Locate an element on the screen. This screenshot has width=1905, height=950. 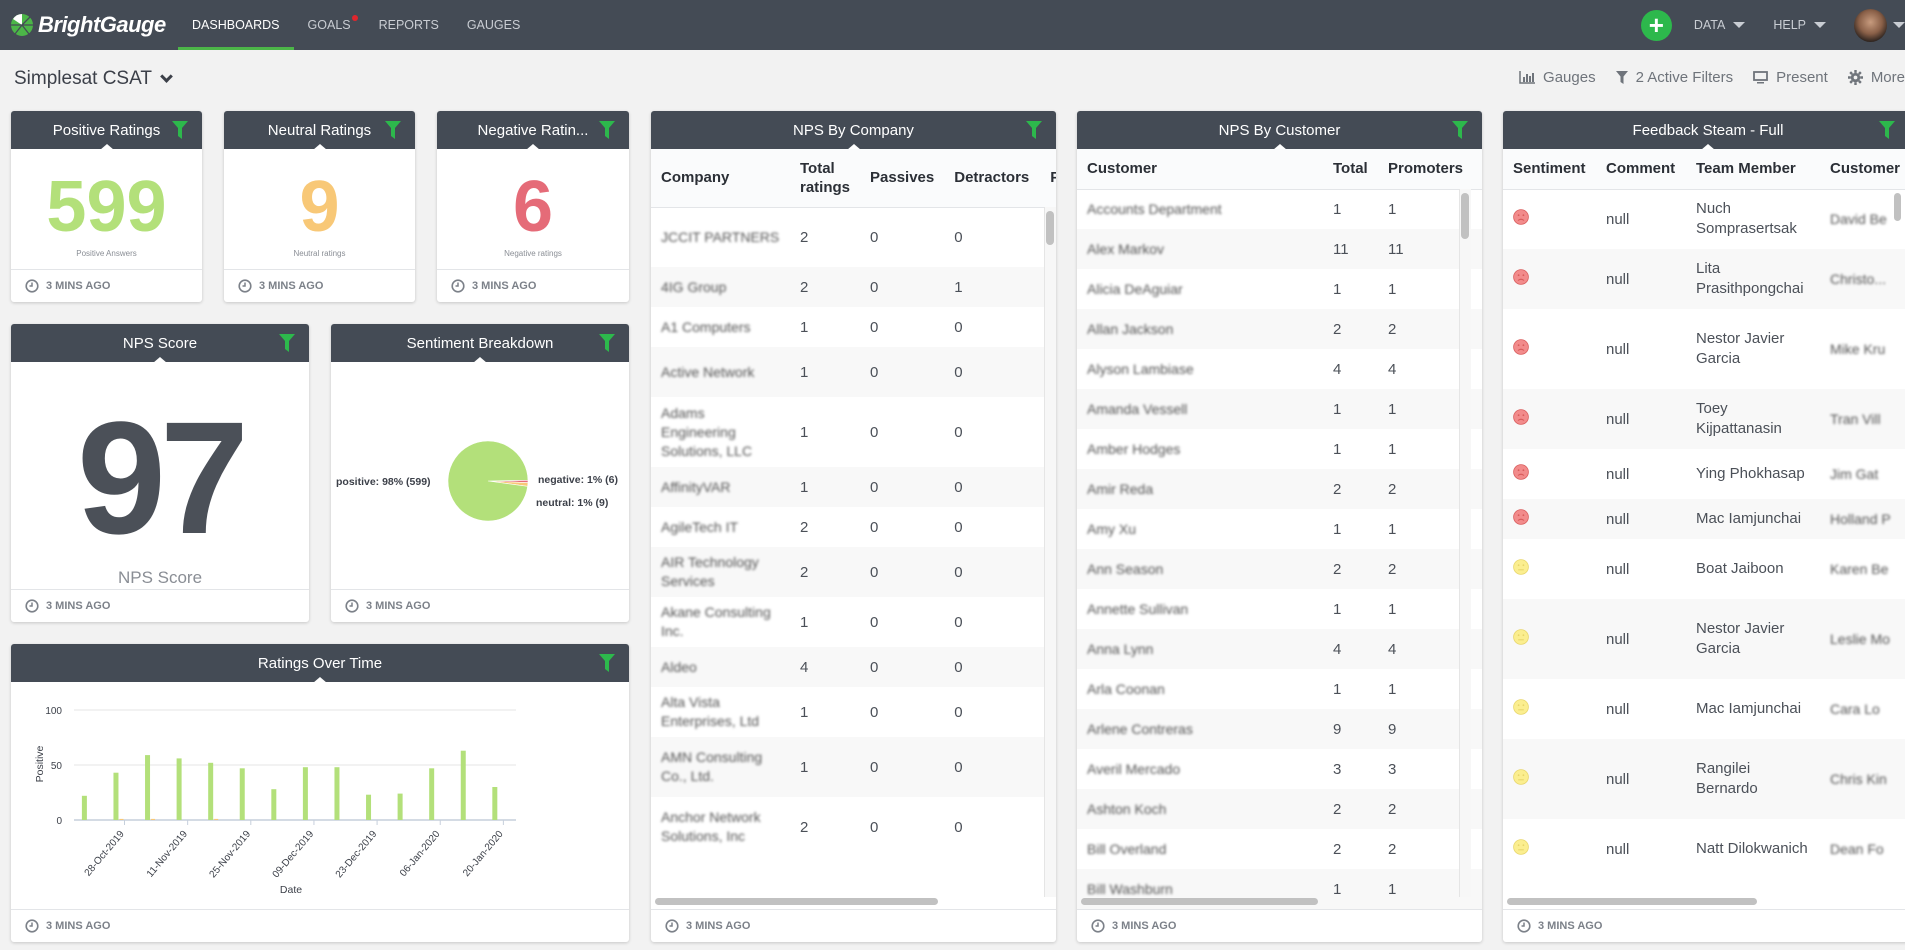
table-row: AIR Technology Services 2 0 0 is located at coordinates (853, 572).